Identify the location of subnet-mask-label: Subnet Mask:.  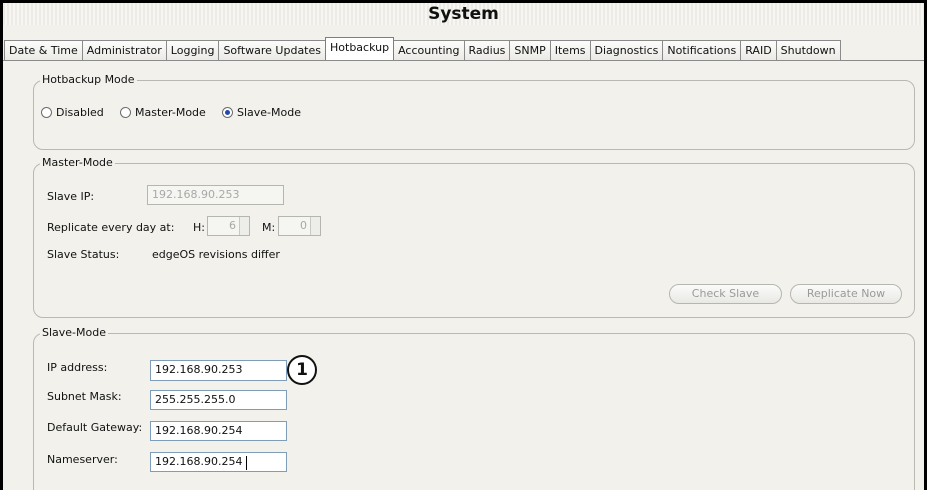
(84, 396).